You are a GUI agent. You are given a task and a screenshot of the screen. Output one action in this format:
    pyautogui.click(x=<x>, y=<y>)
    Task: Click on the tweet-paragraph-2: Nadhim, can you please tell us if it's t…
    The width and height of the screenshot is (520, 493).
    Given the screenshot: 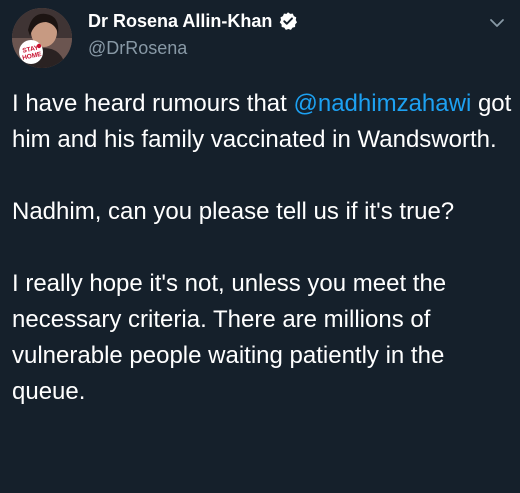 What is the action you would take?
    pyautogui.click(x=233, y=211)
    